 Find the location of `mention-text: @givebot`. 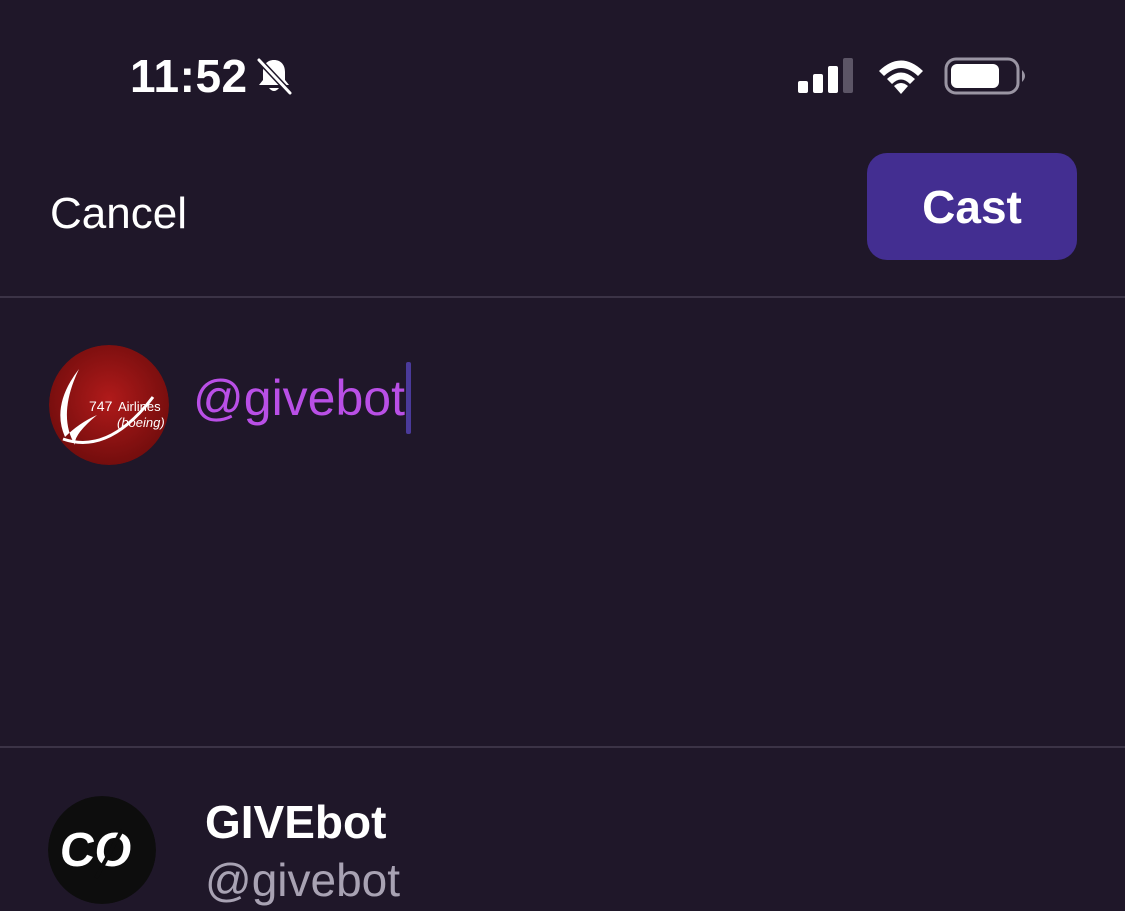

mention-text: @givebot is located at coordinates (299, 398).